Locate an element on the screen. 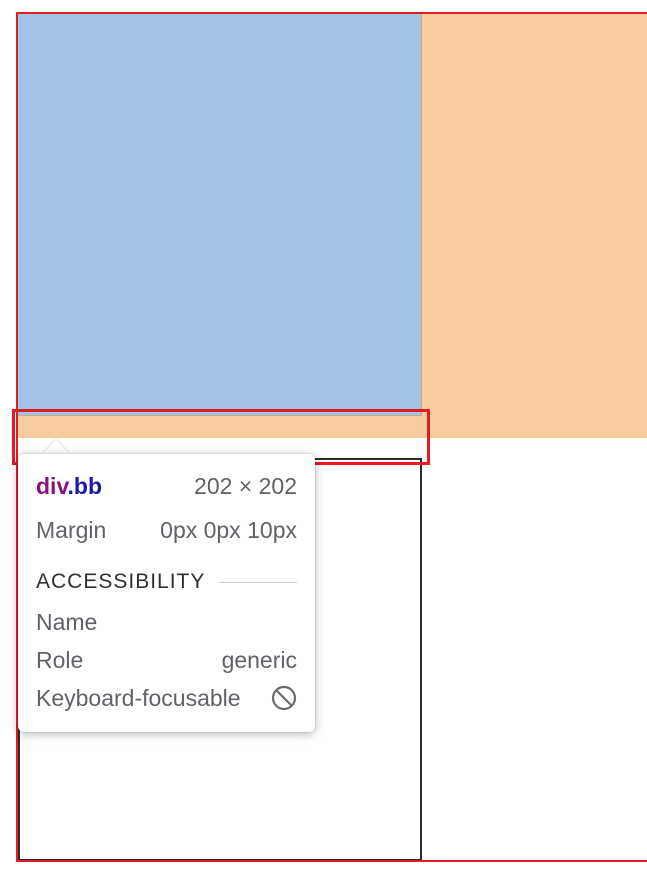  section-divider is located at coordinates (258, 582).